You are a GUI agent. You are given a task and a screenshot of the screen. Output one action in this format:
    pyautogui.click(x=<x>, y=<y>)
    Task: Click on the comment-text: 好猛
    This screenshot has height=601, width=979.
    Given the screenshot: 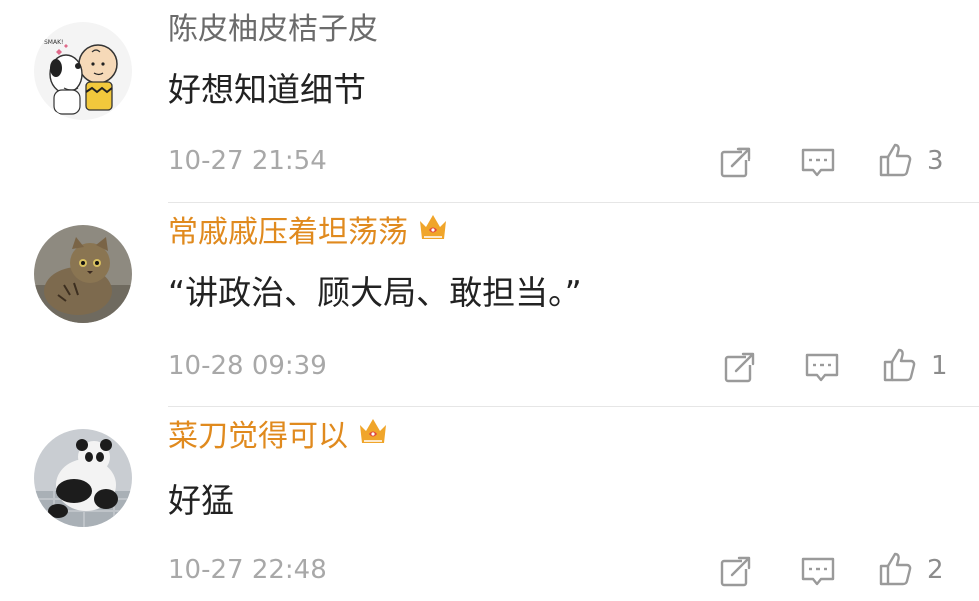 What is the action you would take?
    pyautogui.click(x=201, y=500)
    